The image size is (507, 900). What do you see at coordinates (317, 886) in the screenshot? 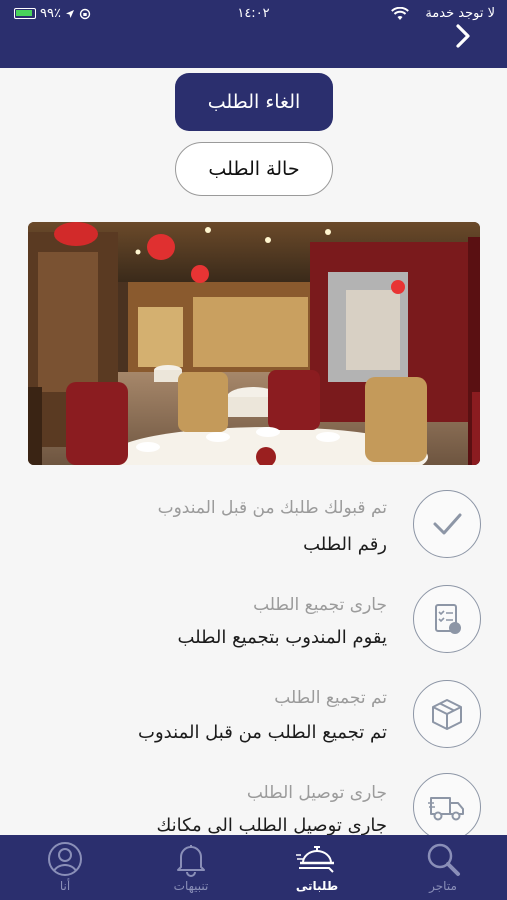
I see `tab-label: طلباتى` at bounding box center [317, 886].